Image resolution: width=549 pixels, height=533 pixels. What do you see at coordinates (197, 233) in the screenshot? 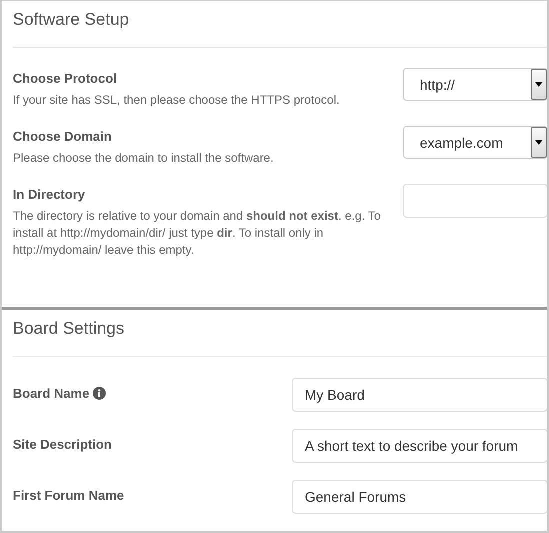
I see `help-text: The directory is relative to your domain and should not exist. e.g. To install at http://mydomain/dir/ just type dir. To install only in http://mydomain/ leave this empty.` at bounding box center [197, 233].